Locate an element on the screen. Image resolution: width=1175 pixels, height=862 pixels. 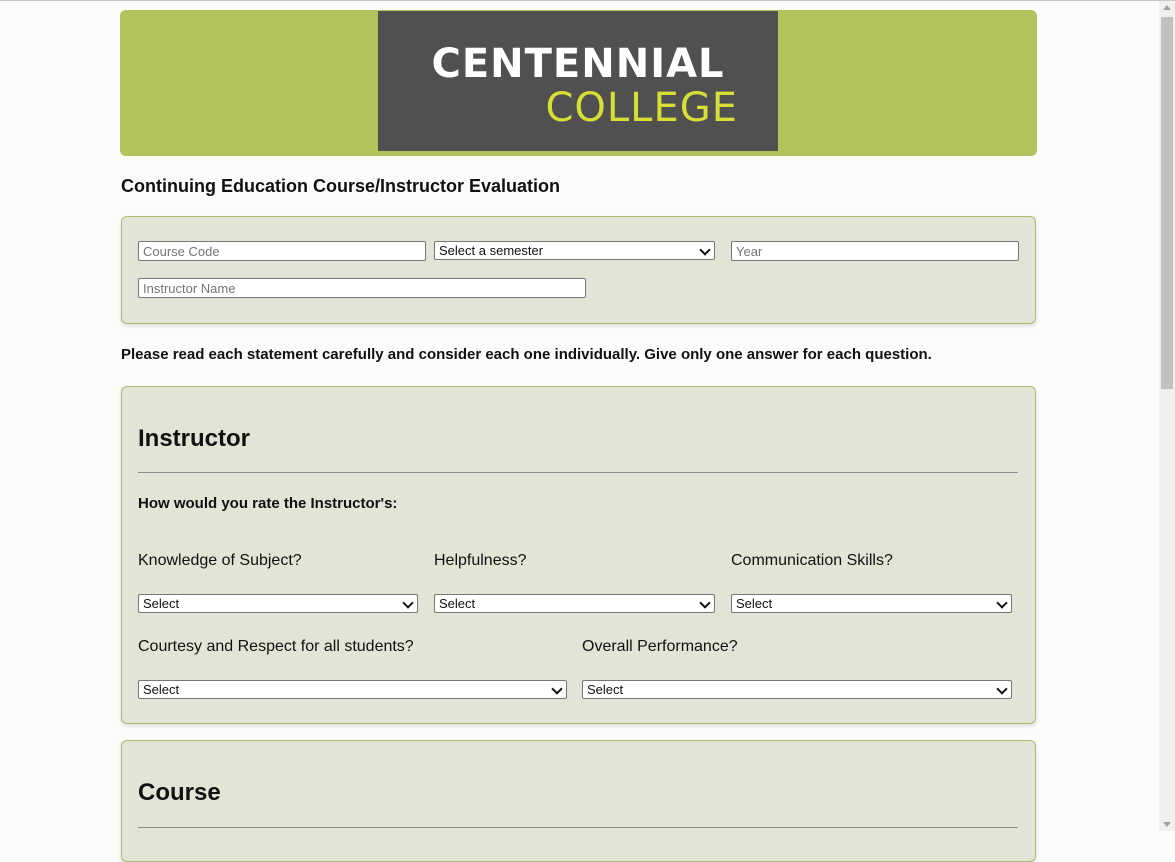
question-label: Helpfulness? is located at coordinates (480, 560).